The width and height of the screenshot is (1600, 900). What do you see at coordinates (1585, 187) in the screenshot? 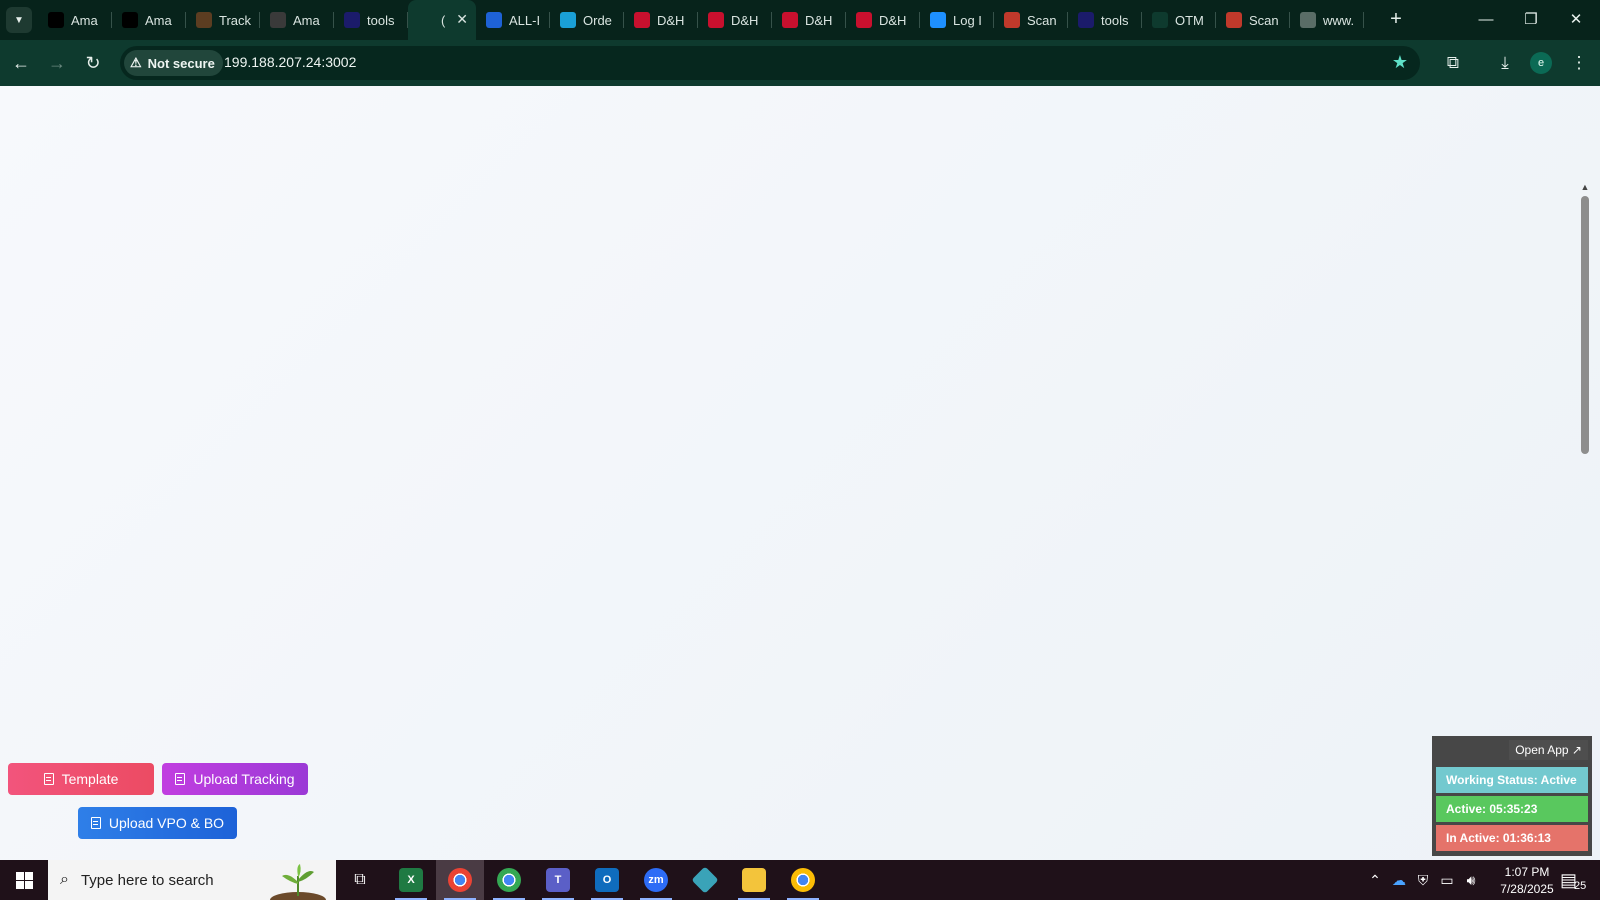
I see `scroll-up-arrow-icon: ▲` at bounding box center [1585, 187].